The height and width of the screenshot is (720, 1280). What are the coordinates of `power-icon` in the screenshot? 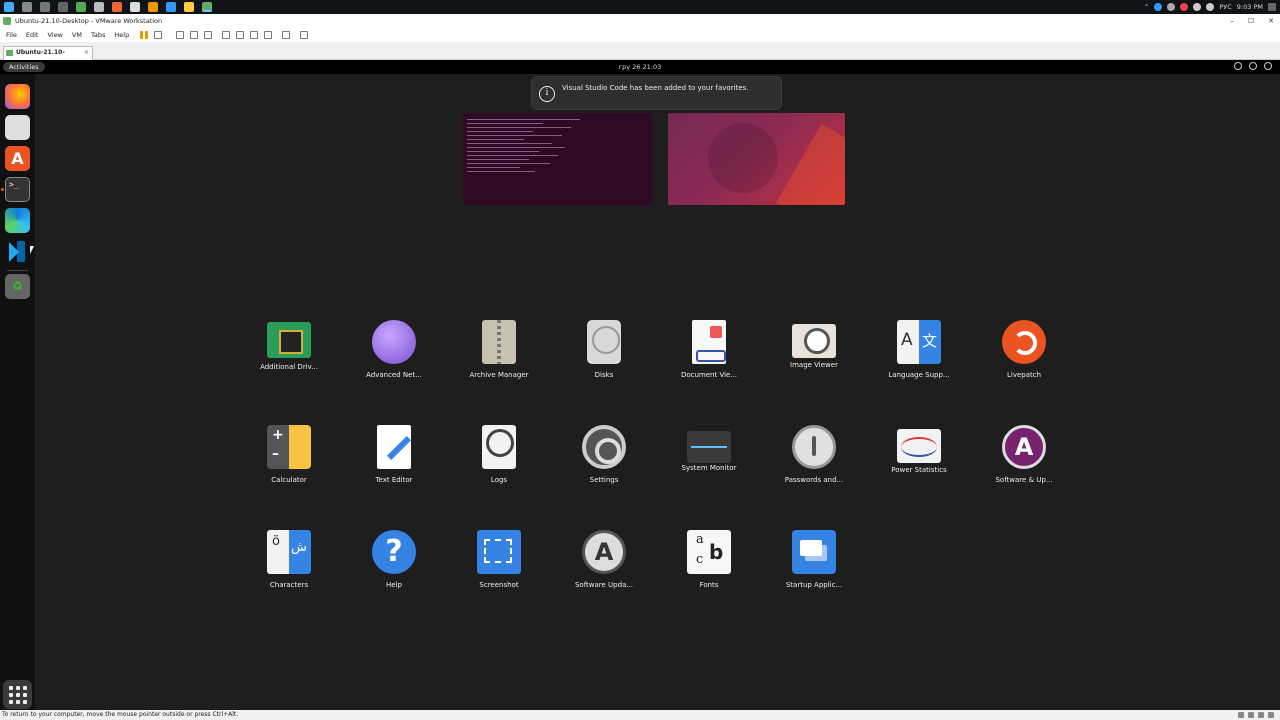 It's located at (1268, 66).